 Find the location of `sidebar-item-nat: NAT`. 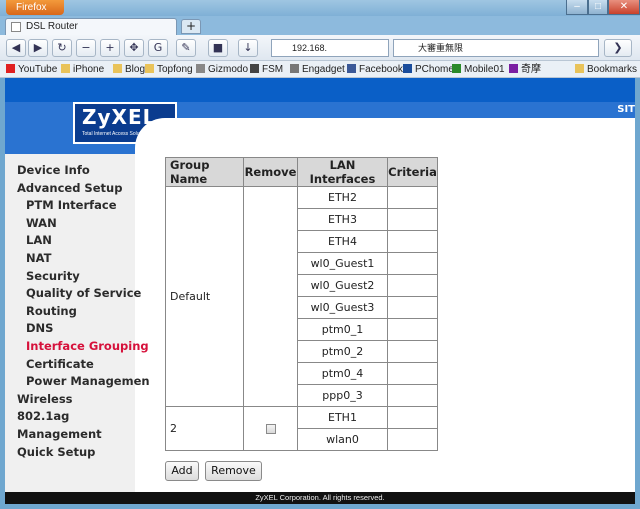

sidebar-item-nat: NAT is located at coordinates (38, 258).